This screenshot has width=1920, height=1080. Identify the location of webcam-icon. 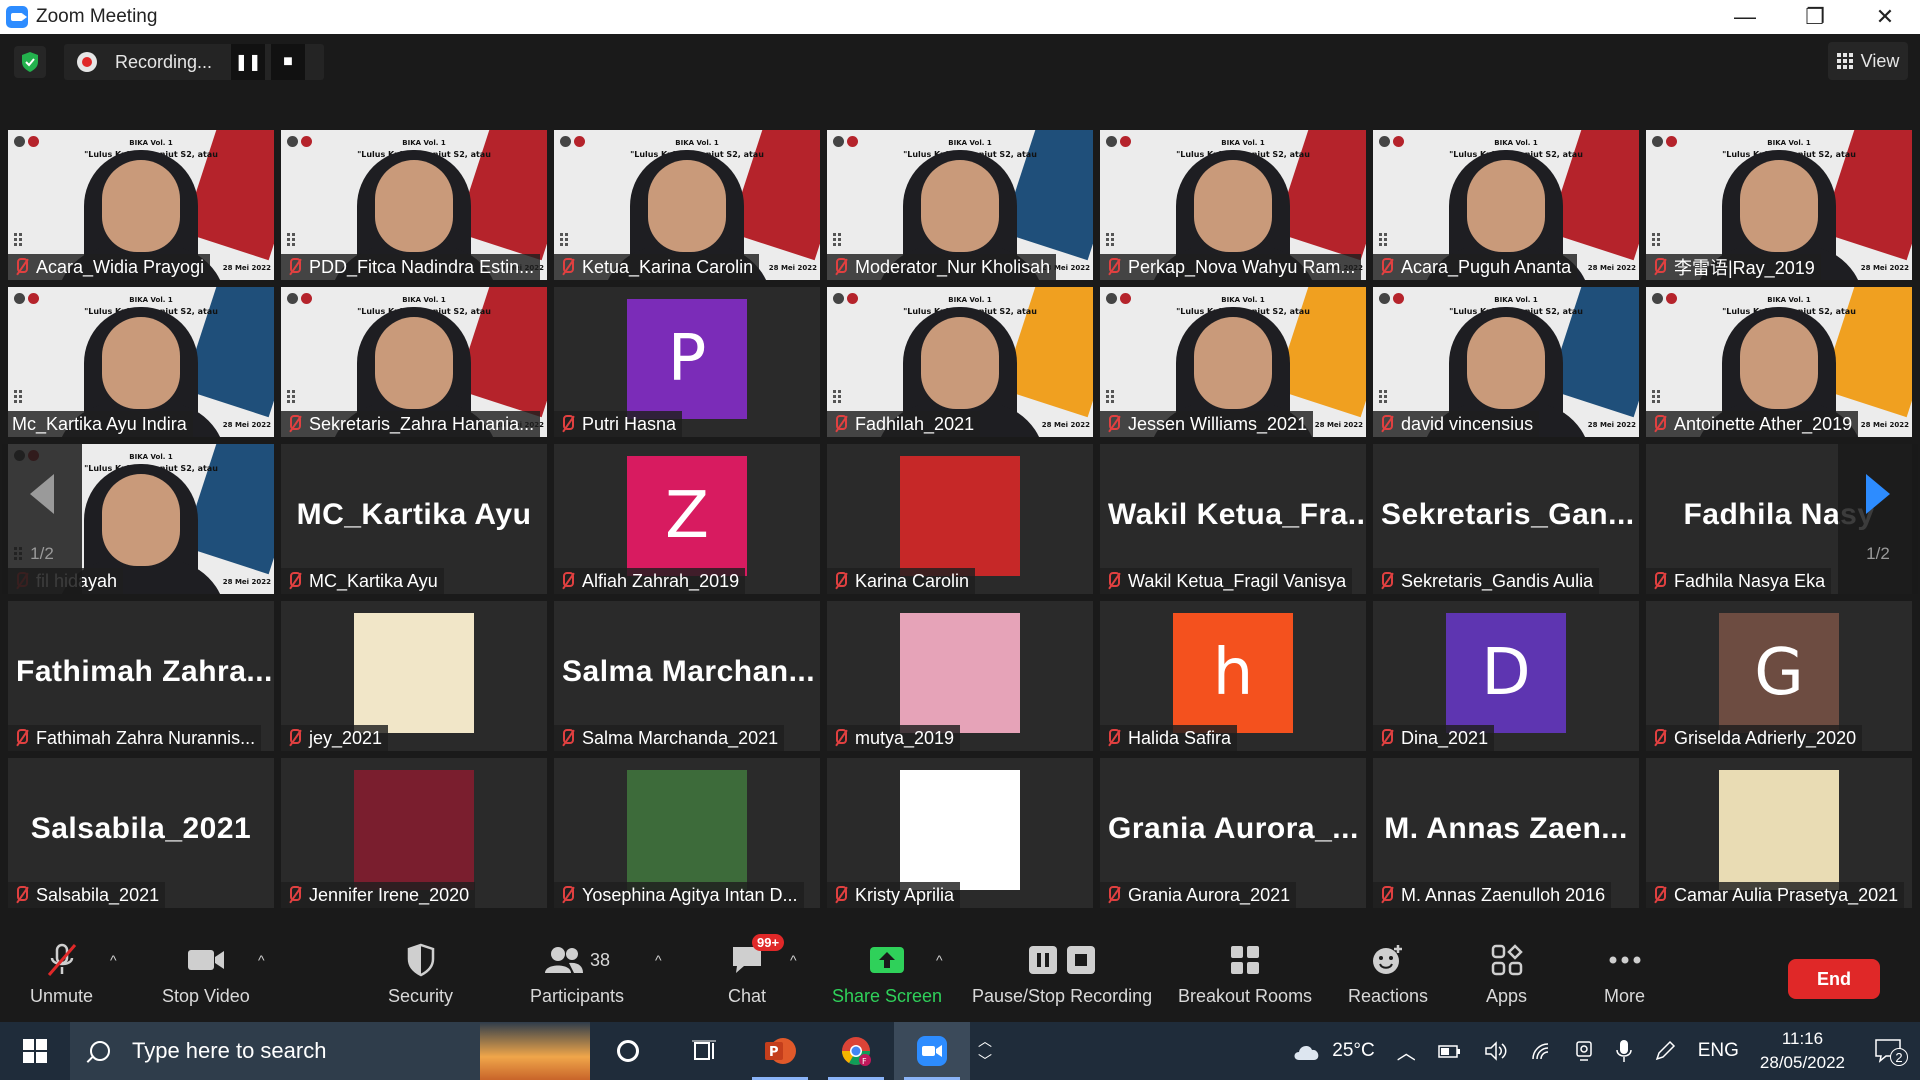
(1584, 1051).